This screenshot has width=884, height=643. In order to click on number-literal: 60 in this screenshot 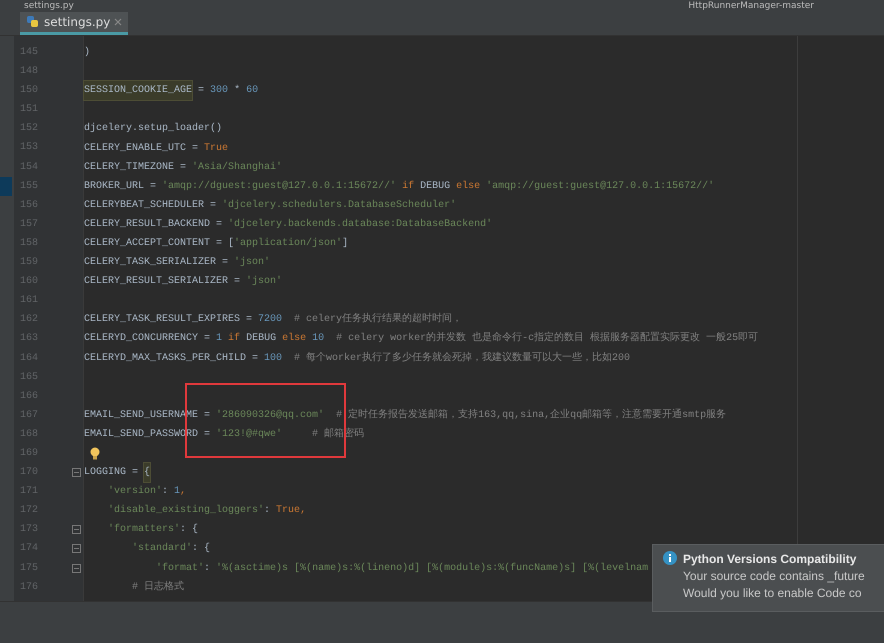, I will do `click(252, 91)`.